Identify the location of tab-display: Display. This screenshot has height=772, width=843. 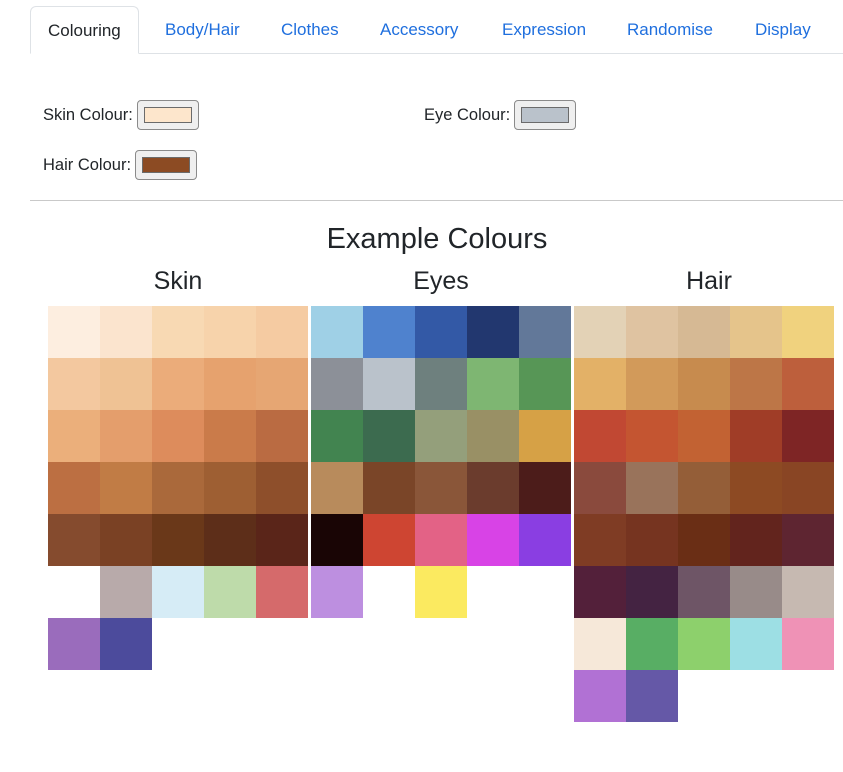
(783, 29).